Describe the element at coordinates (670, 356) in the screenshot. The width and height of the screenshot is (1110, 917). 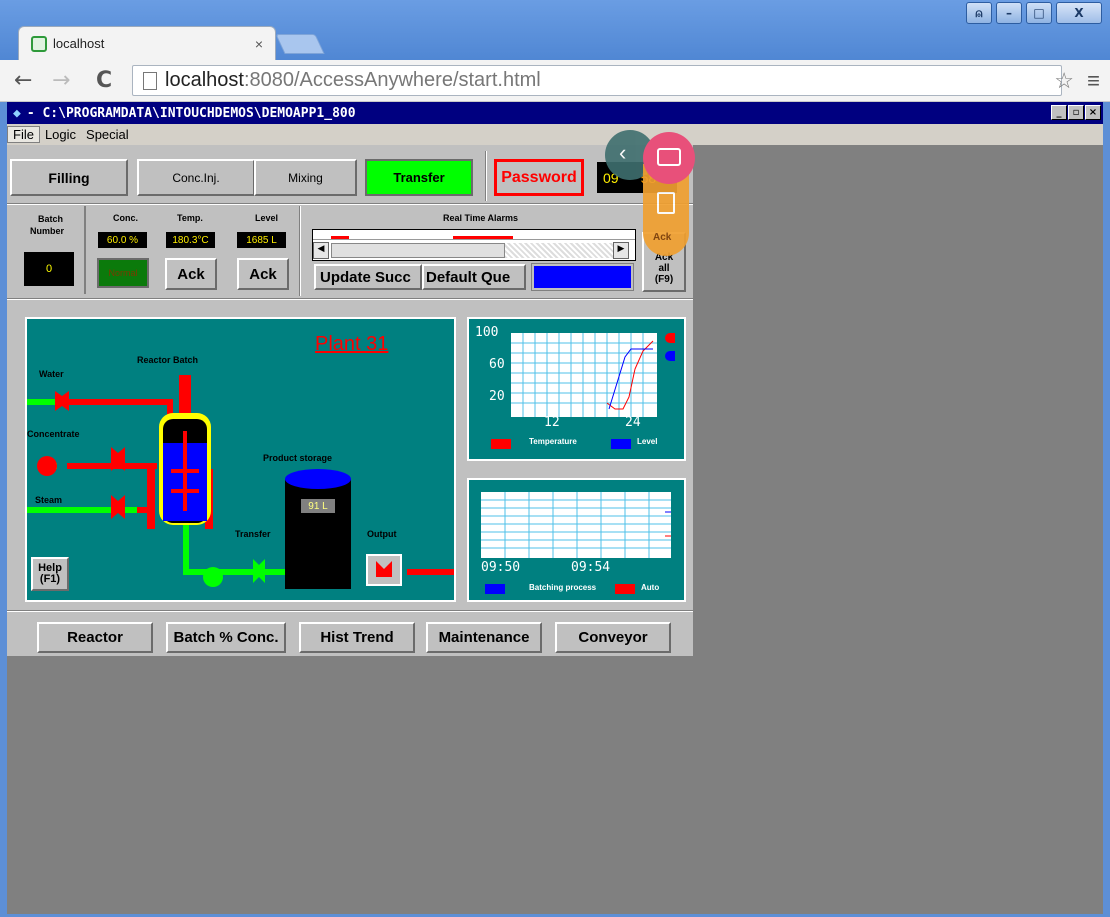
I see `level-marker-icon` at that location.